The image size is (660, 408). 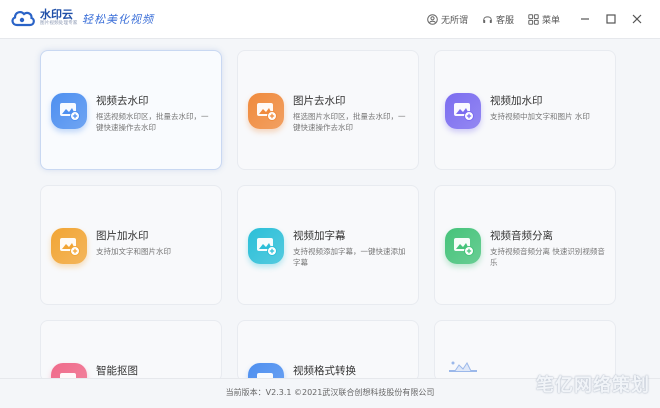 What do you see at coordinates (319, 236) in the screenshot?
I see `feature-card-title: 视频加字幕` at bounding box center [319, 236].